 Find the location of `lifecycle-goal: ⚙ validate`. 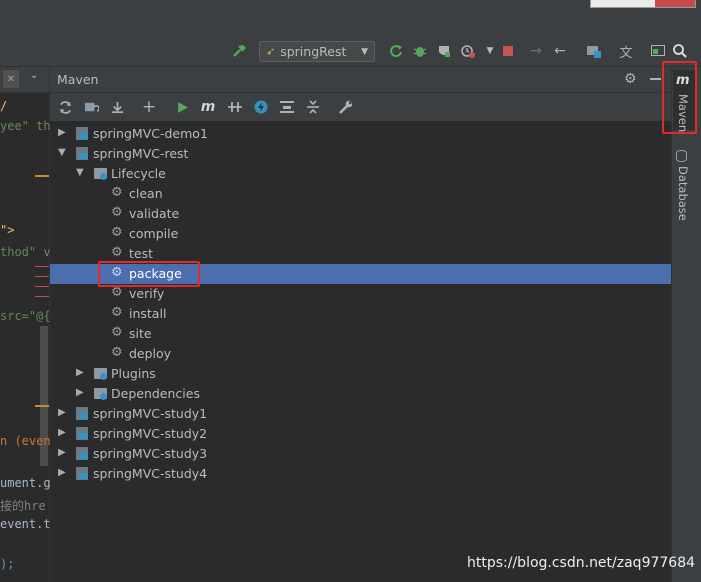

lifecycle-goal: ⚙ validate is located at coordinates (360, 214).